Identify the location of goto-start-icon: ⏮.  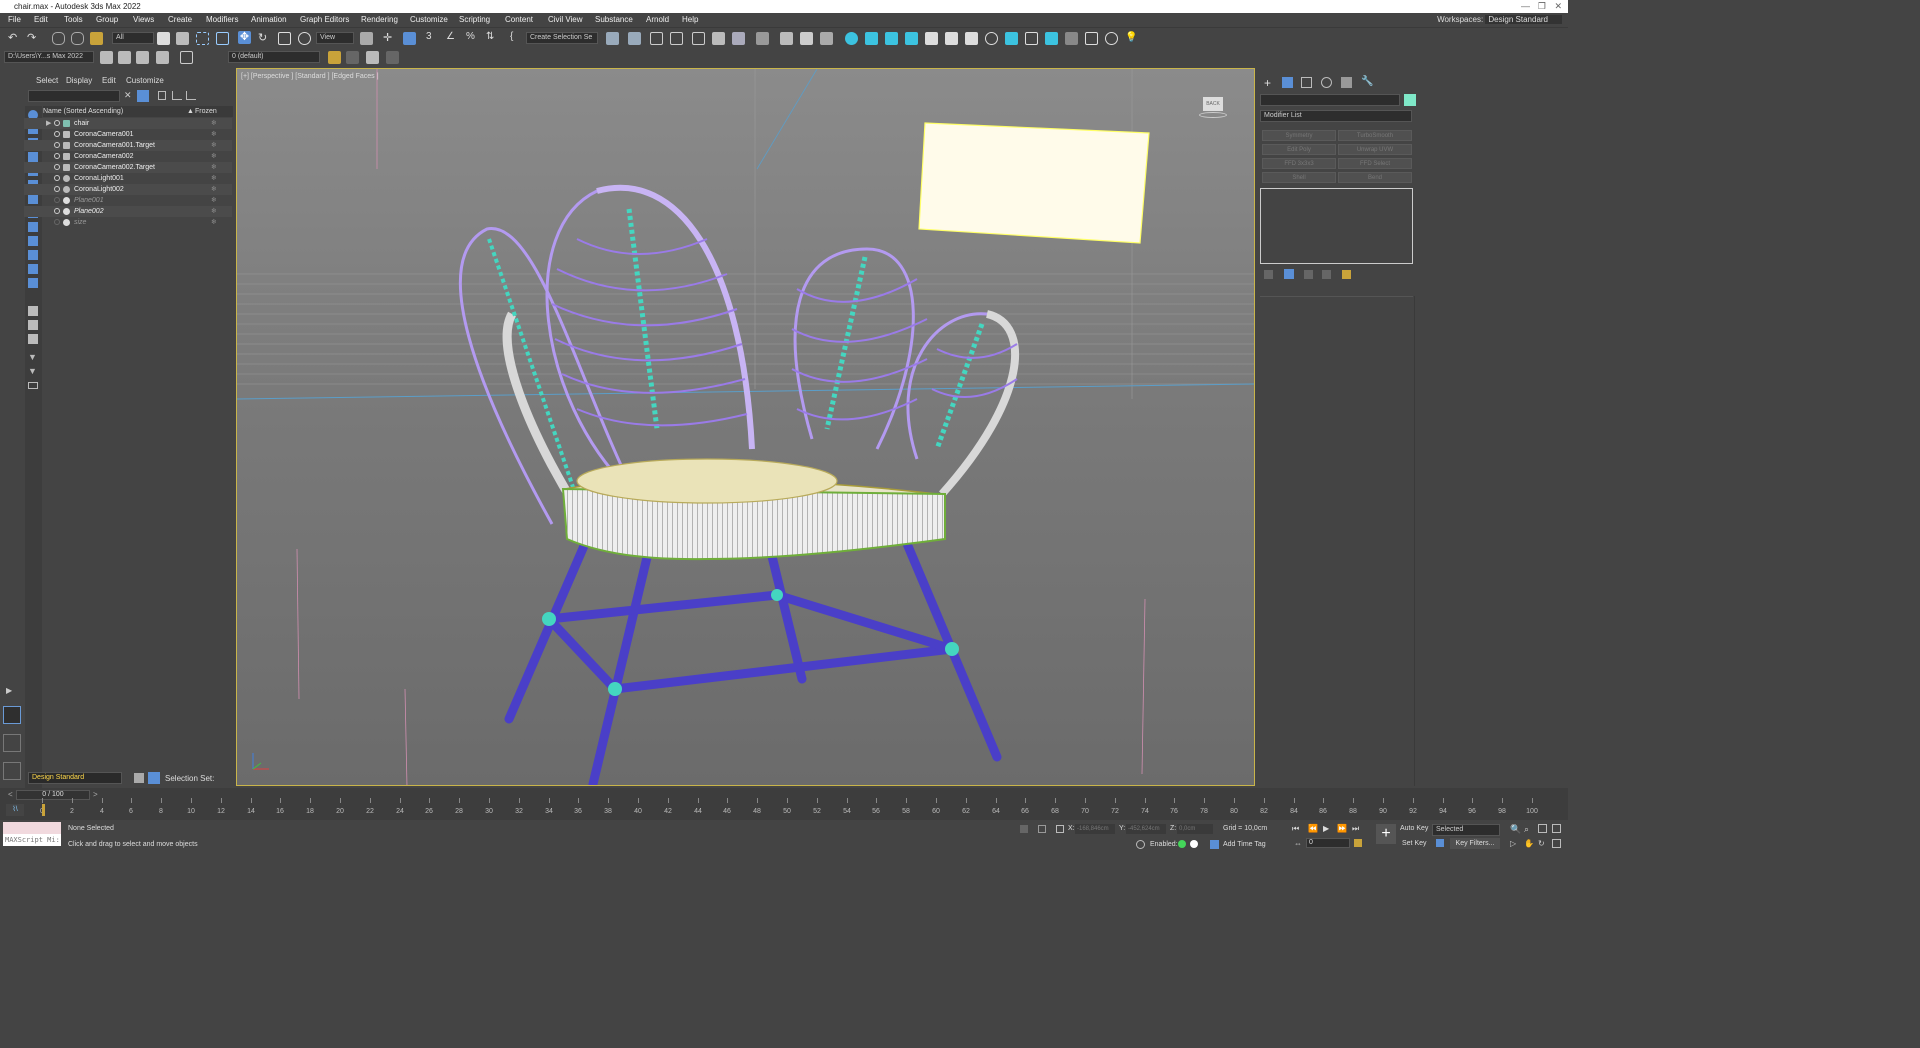
(1295, 829).